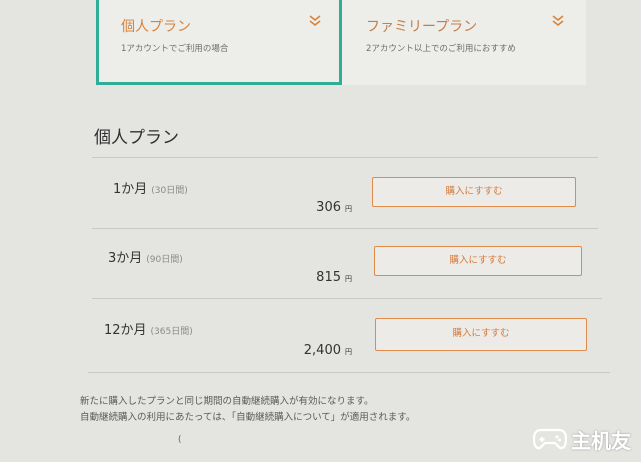 This screenshot has height=462, width=641. I want to click on buy-button-1-month: 購入にすすむ, so click(474, 192).